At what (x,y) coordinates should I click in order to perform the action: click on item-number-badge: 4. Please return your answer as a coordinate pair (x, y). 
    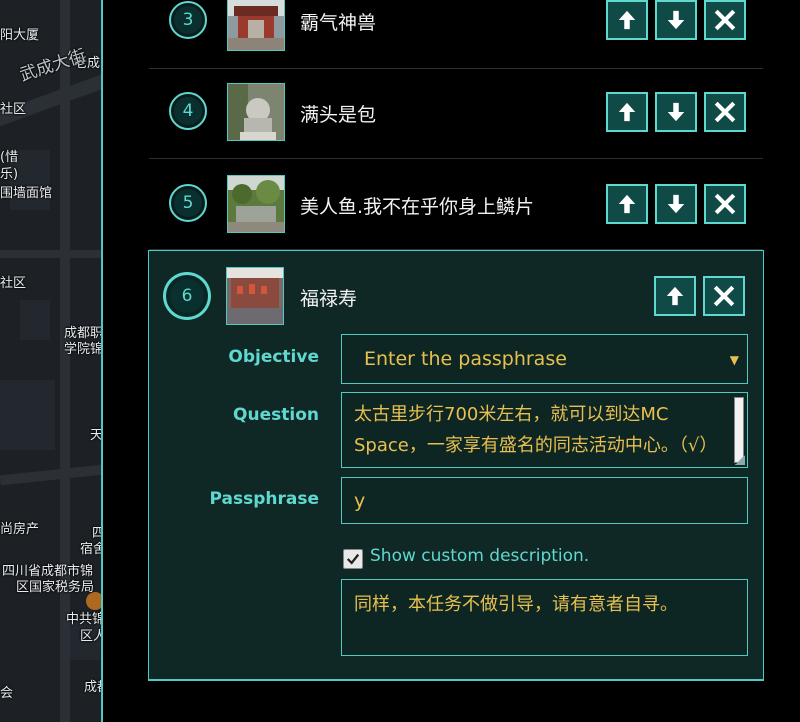
    Looking at the image, I should click on (188, 111).